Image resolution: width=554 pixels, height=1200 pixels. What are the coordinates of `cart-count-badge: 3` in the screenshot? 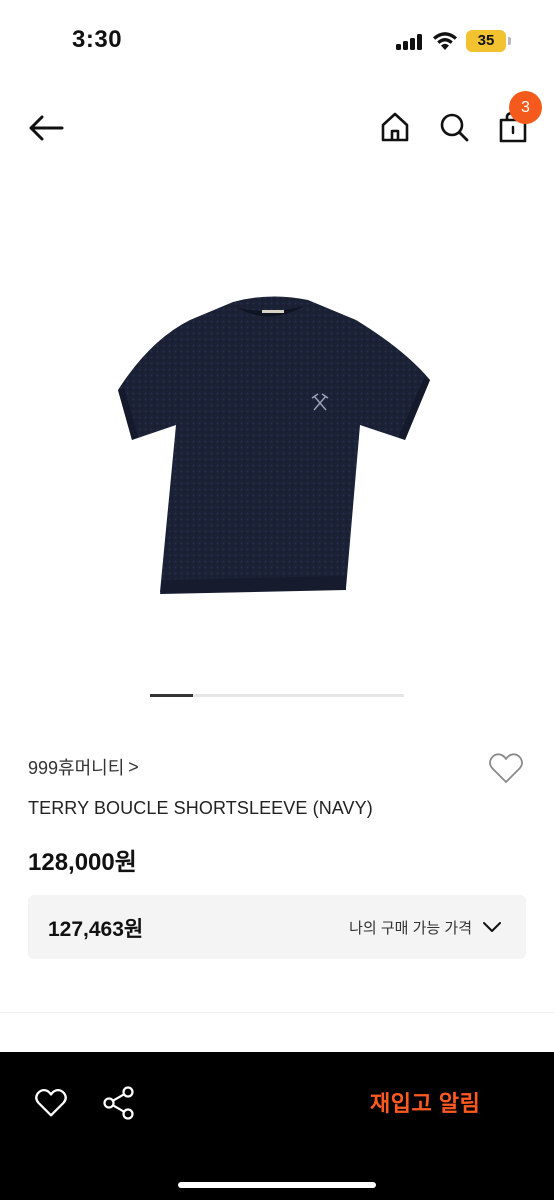 It's located at (525, 107).